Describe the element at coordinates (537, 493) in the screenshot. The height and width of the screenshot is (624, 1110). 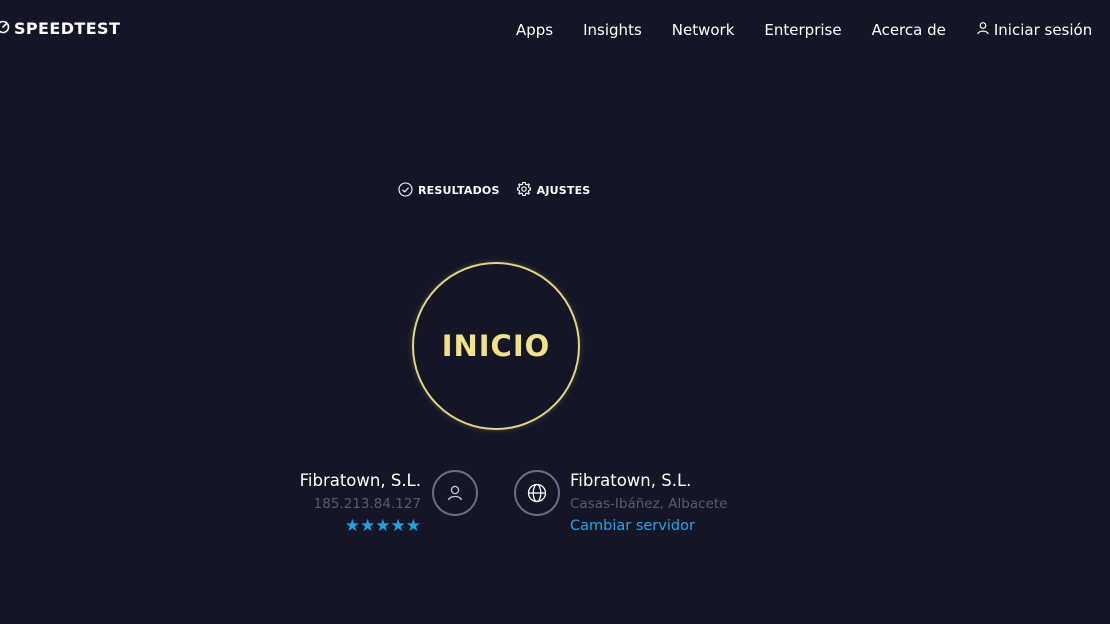
I see `server-globe-icon` at that location.